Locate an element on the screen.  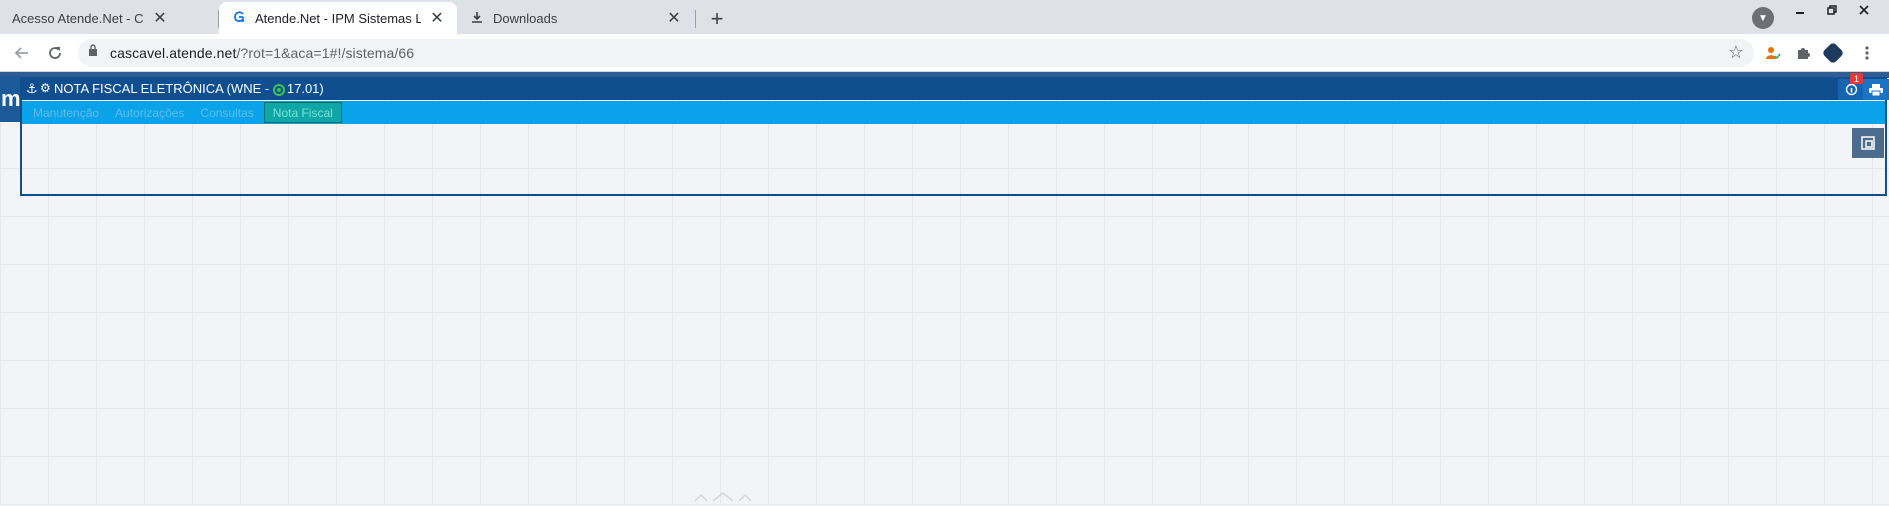
menu-item-consultas: Consultas is located at coordinates (226, 112).